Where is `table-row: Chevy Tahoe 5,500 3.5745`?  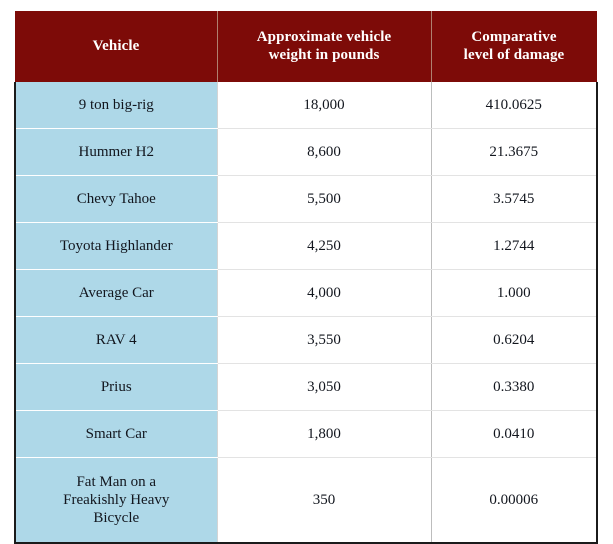
table-row: Chevy Tahoe 5,500 3.5745 is located at coordinates (306, 199).